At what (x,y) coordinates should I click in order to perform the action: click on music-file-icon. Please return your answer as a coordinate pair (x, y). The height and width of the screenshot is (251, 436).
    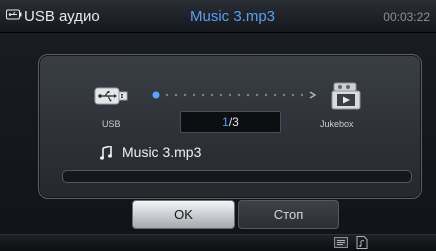
    Looking at the image, I should click on (362, 242).